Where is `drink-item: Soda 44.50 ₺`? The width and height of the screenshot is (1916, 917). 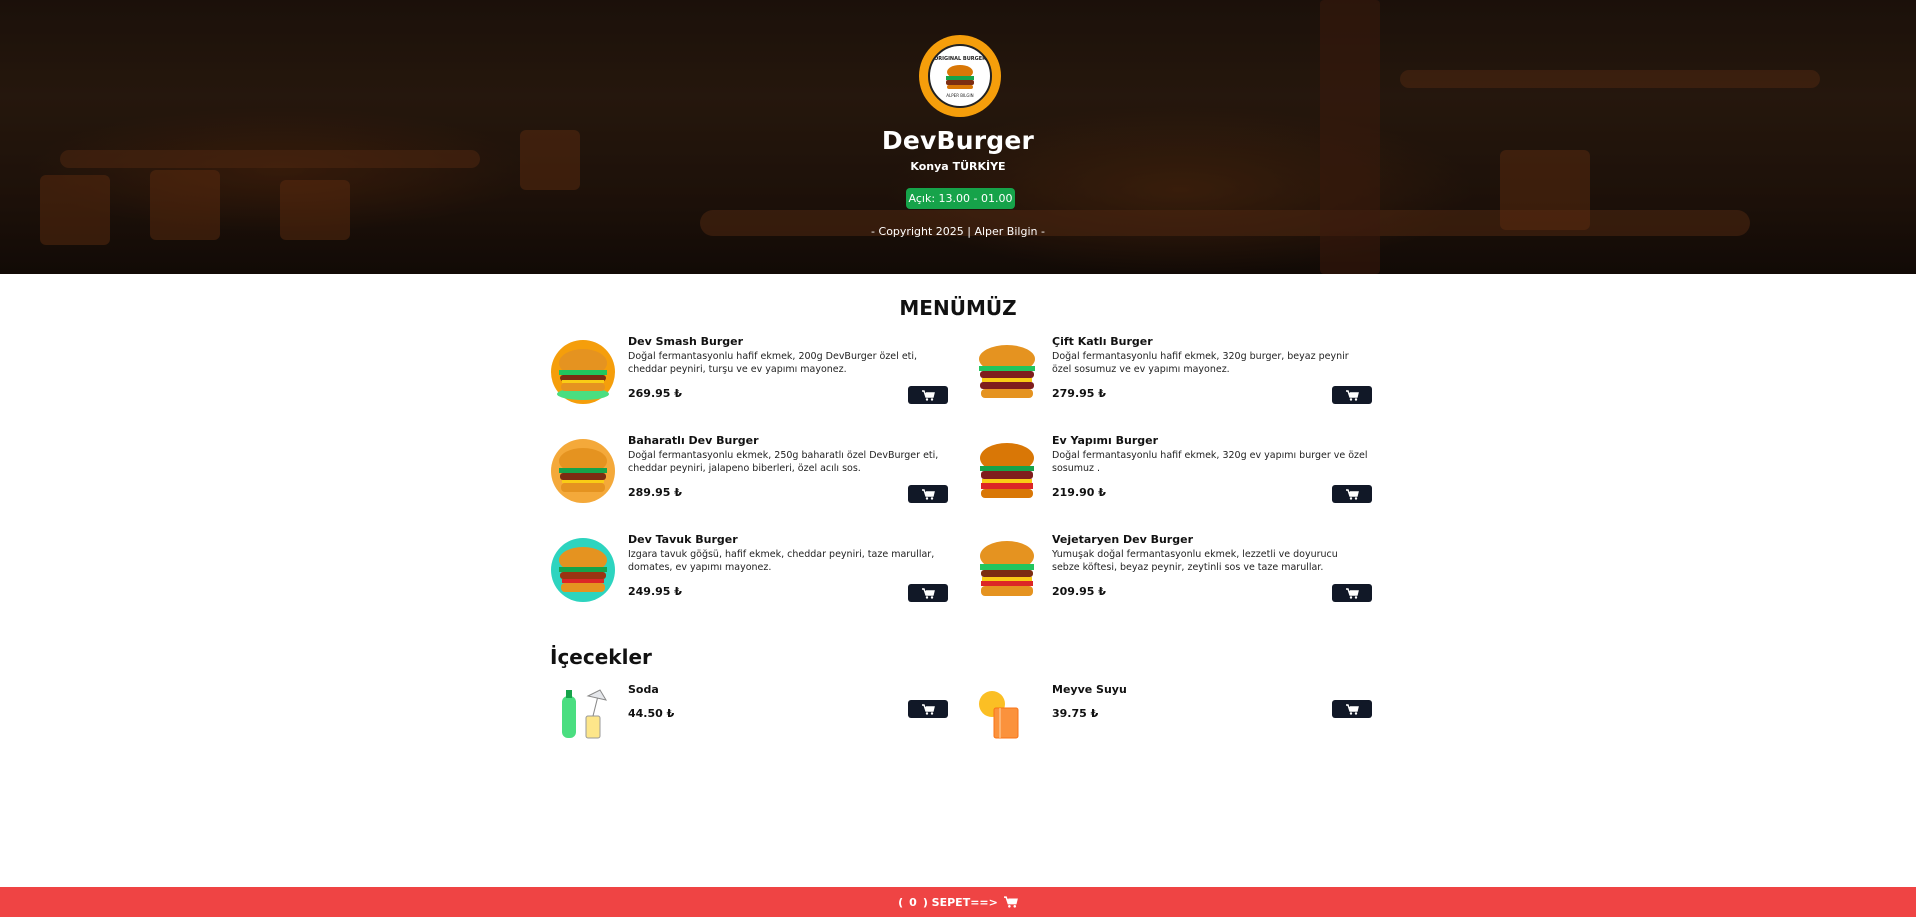
drink-item: Soda 44.50 ₺ is located at coordinates (749, 713).